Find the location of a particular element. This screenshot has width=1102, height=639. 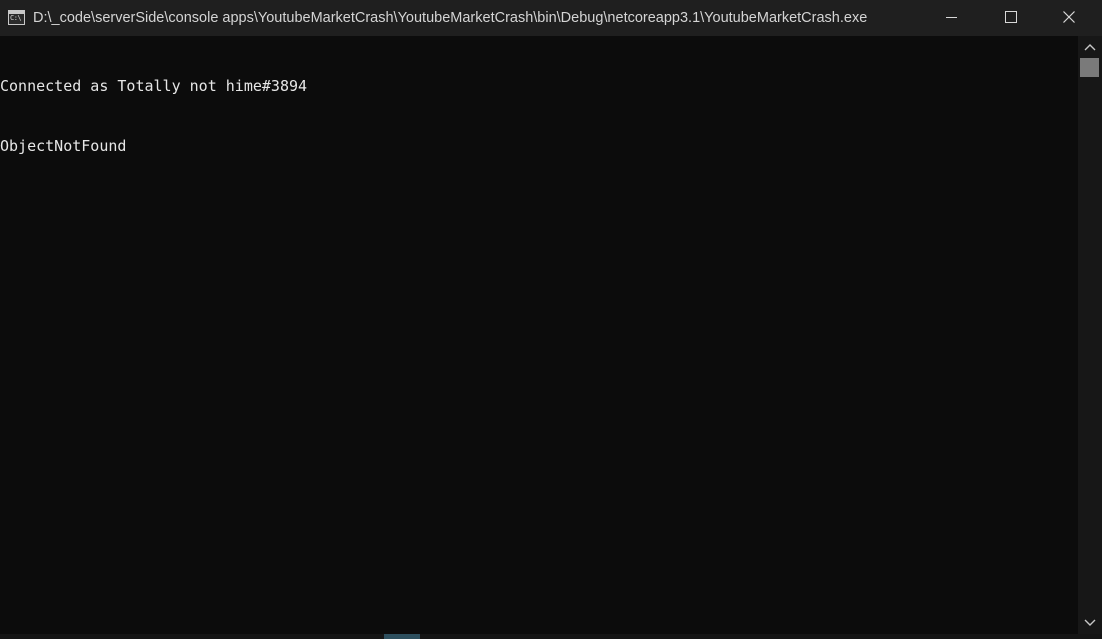

scroll-down-button is located at coordinates (1090, 623).